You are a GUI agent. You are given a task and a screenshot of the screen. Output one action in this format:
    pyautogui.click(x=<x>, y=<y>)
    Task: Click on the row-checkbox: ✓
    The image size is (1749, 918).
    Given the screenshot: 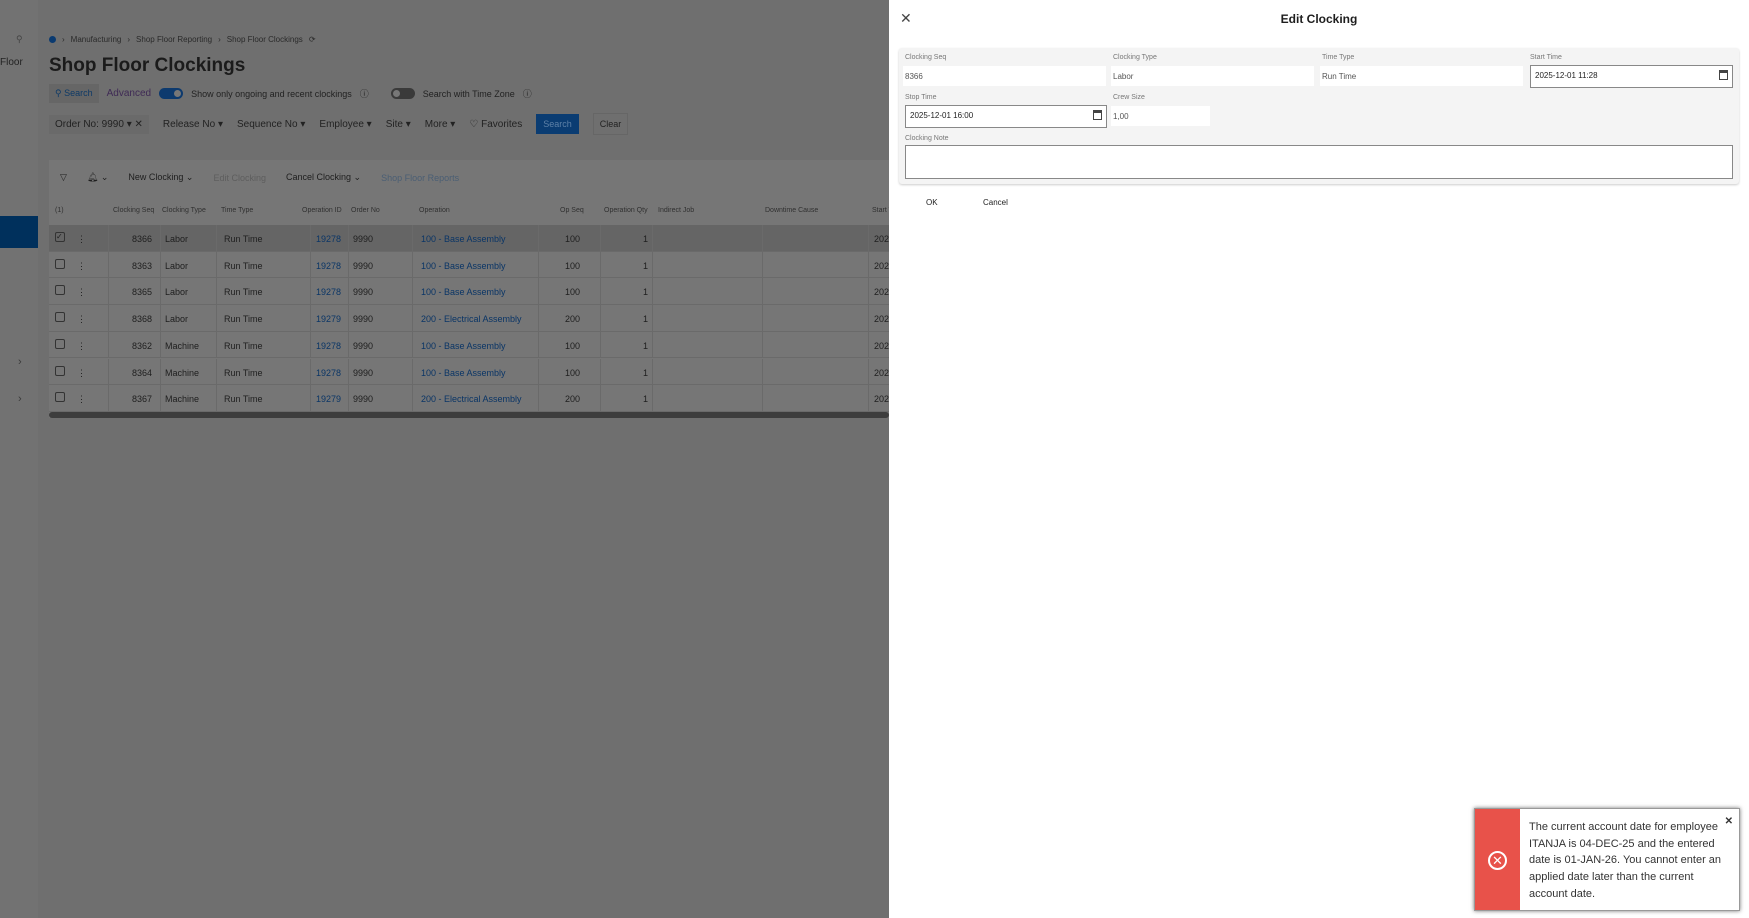 What is the action you would take?
    pyautogui.click(x=60, y=237)
    